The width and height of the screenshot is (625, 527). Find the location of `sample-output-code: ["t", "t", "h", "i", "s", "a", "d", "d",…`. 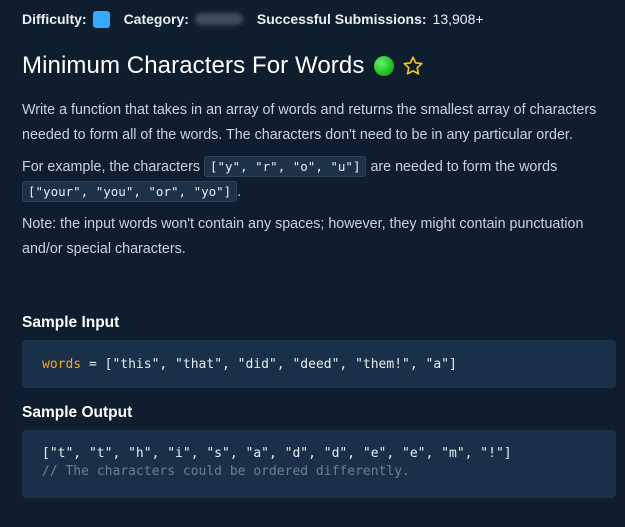

sample-output-code: ["t", "t", "h", "i", "s", "a", "d", "d",… is located at coordinates (319, 464).